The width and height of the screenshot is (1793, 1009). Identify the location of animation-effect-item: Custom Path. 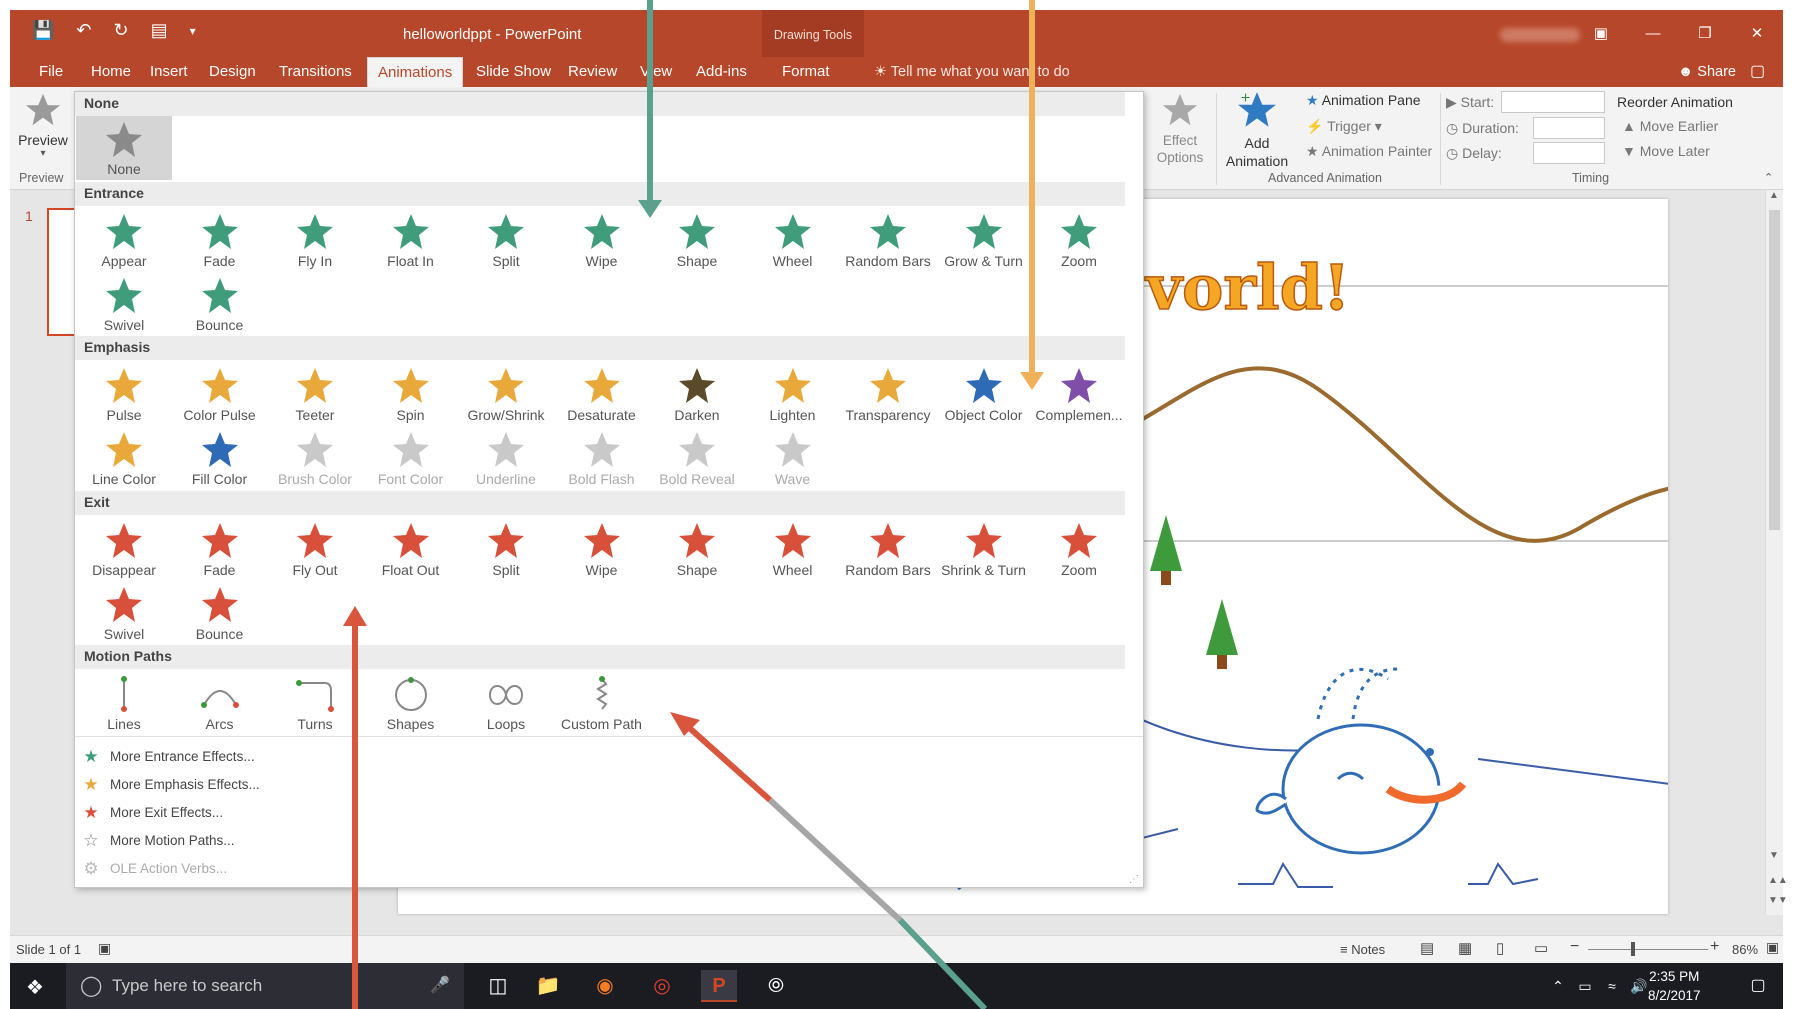
(602, 707).